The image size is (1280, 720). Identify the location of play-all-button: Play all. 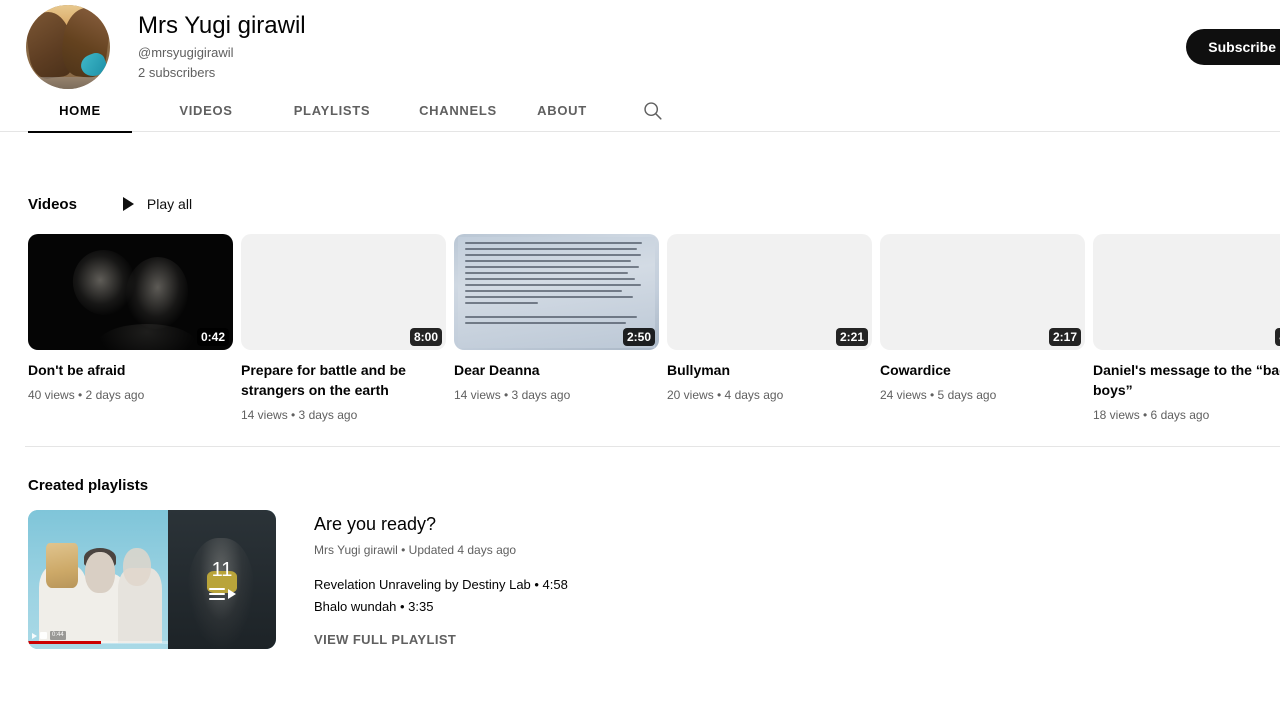
(157, 204).